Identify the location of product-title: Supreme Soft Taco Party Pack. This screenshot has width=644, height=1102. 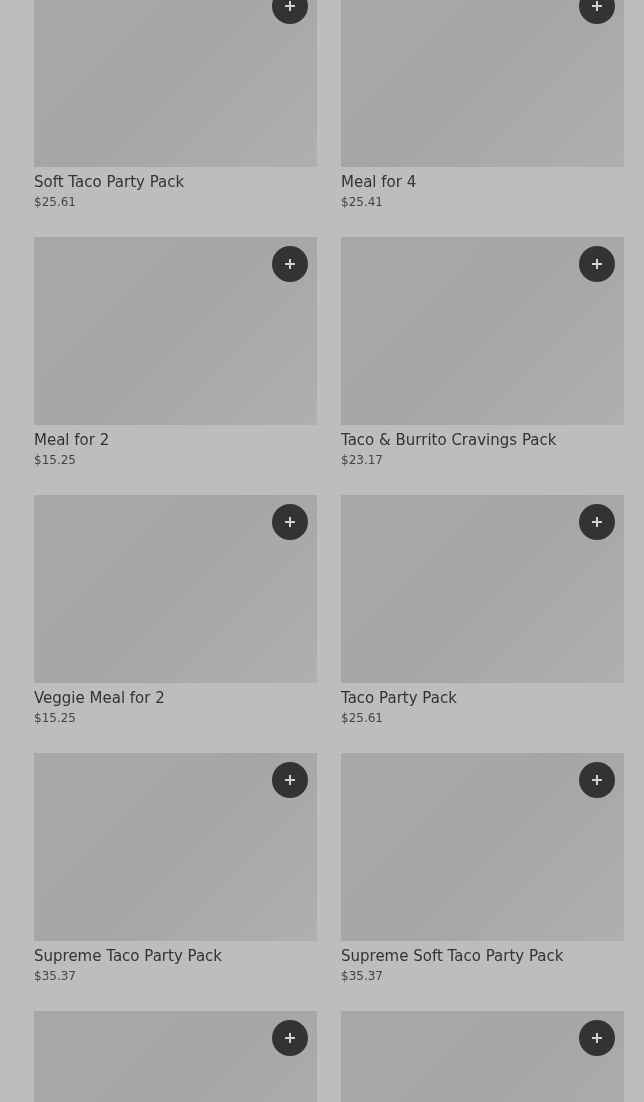
(453, 956).